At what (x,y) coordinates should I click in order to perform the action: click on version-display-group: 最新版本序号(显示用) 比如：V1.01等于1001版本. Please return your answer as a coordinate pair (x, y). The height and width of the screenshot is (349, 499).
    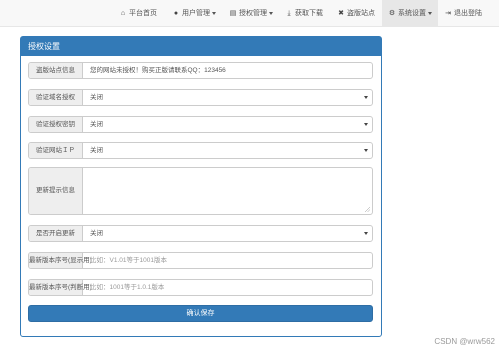
    Looking at the image, I should click on (200, 260).